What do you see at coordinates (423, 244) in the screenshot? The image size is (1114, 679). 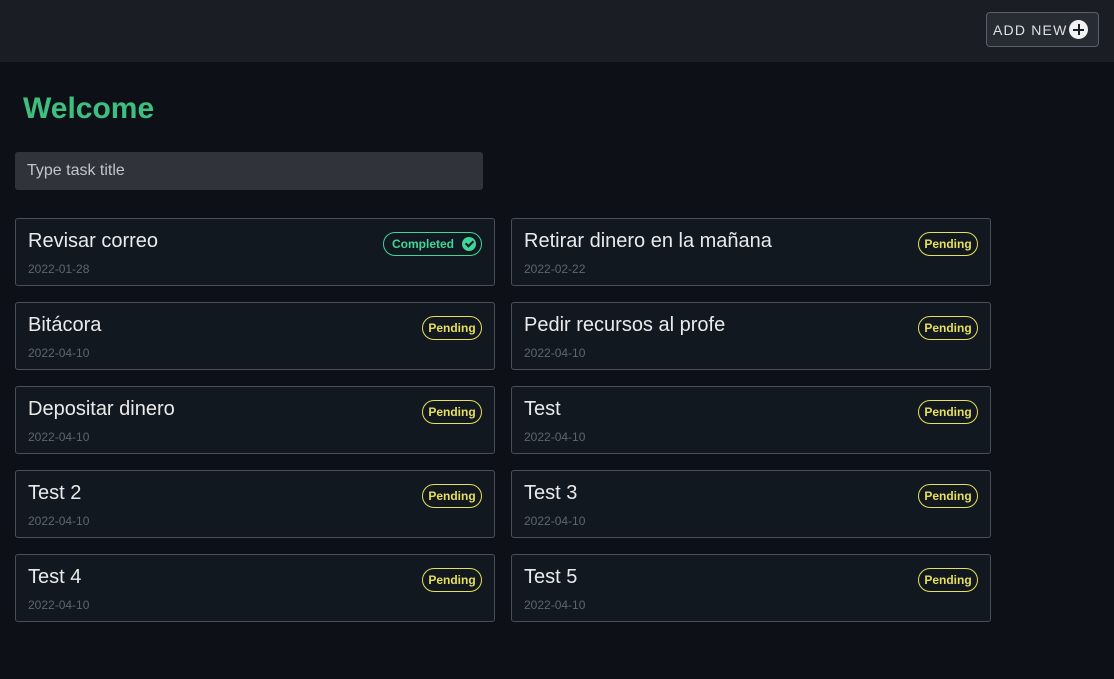 I see `status-label: Completed` at bounding box center [423, 244].